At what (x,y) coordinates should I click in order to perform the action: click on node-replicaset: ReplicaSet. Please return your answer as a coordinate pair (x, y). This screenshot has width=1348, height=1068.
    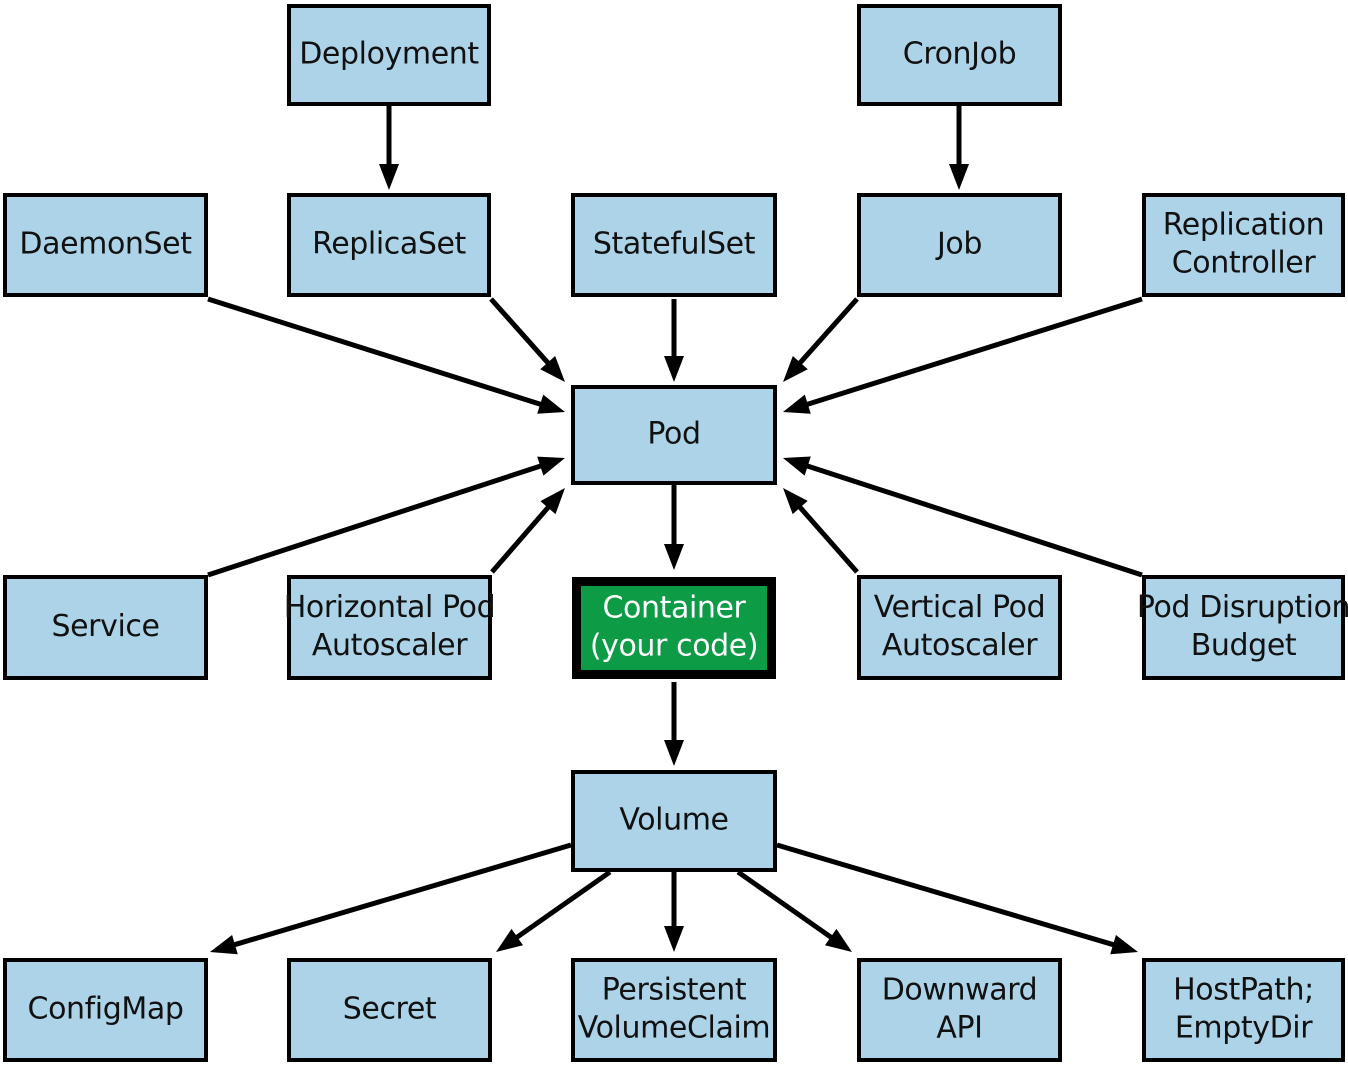
    Looking at the image, I should click on (389, 245).